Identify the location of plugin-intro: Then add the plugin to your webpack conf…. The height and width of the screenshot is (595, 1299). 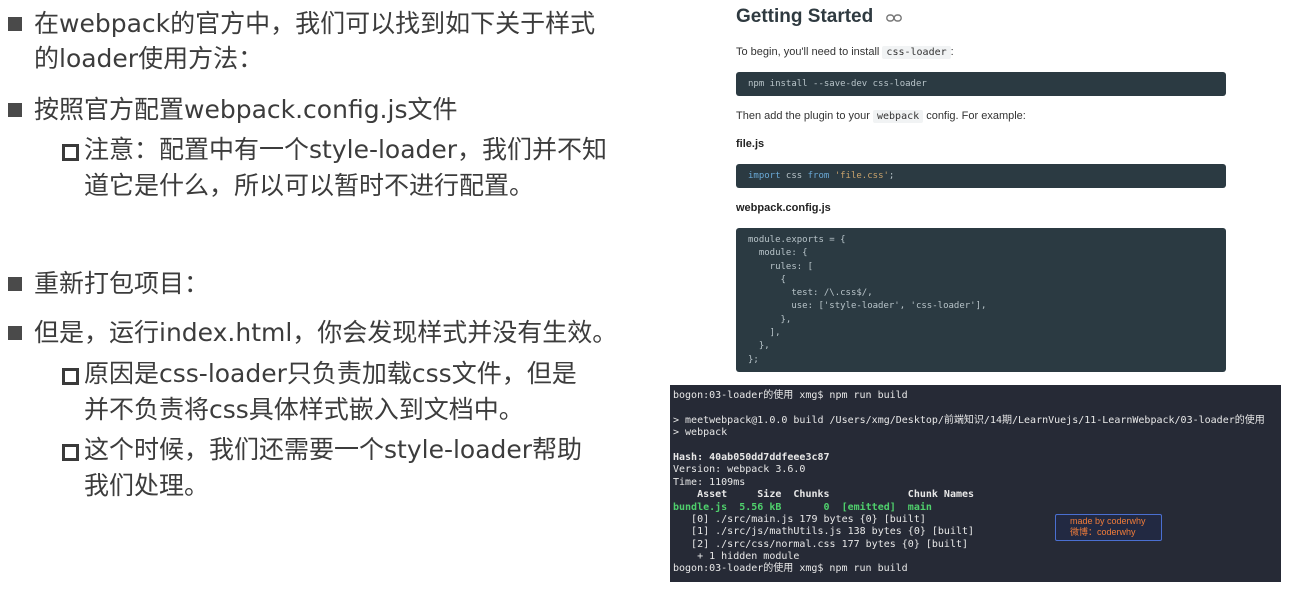
(881, 116).